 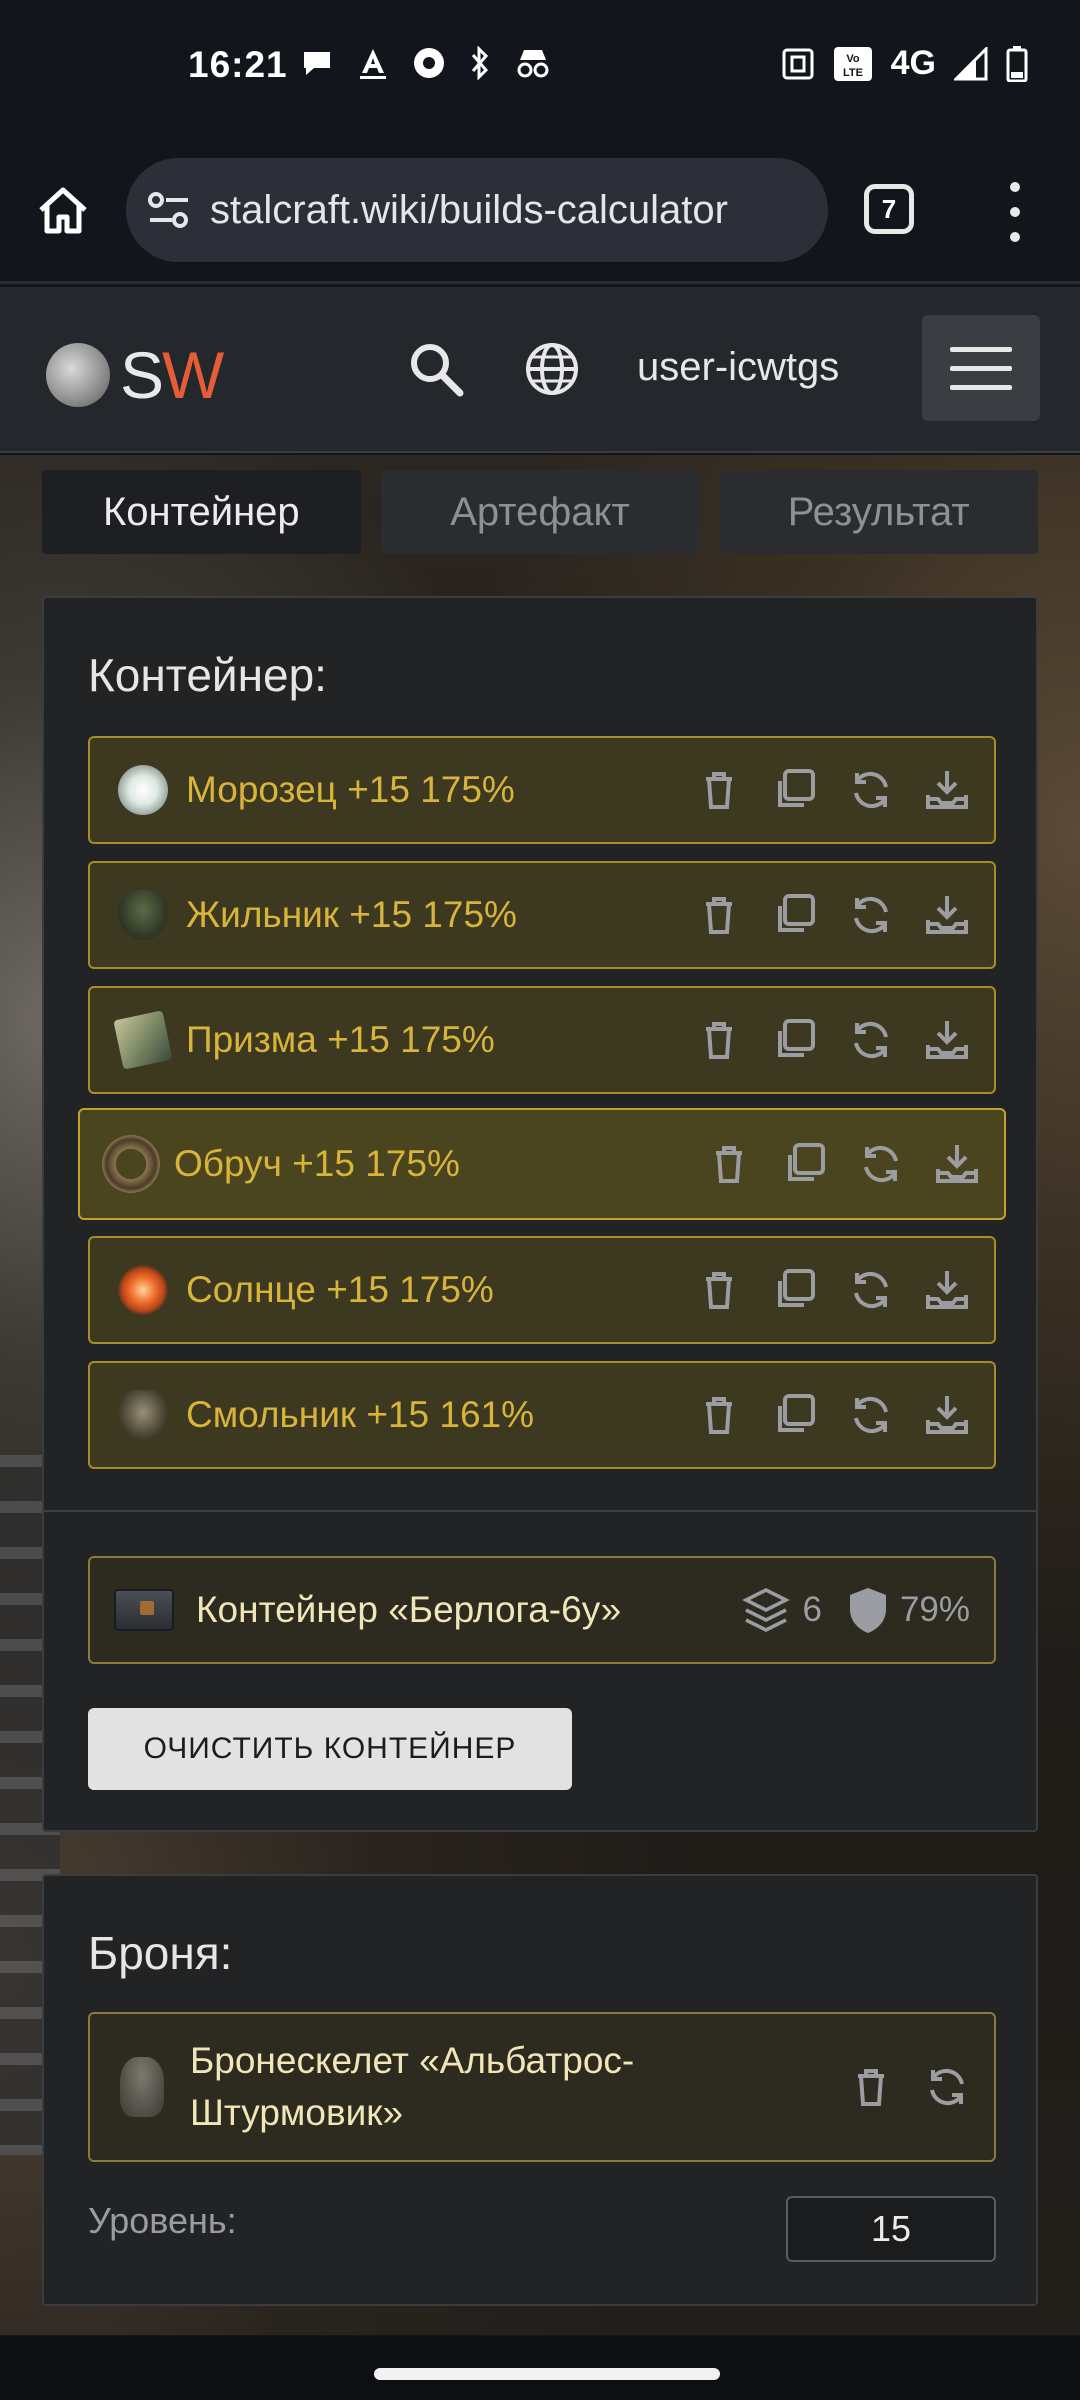 I want to click on container-icon, so click(x=144, y=1610).